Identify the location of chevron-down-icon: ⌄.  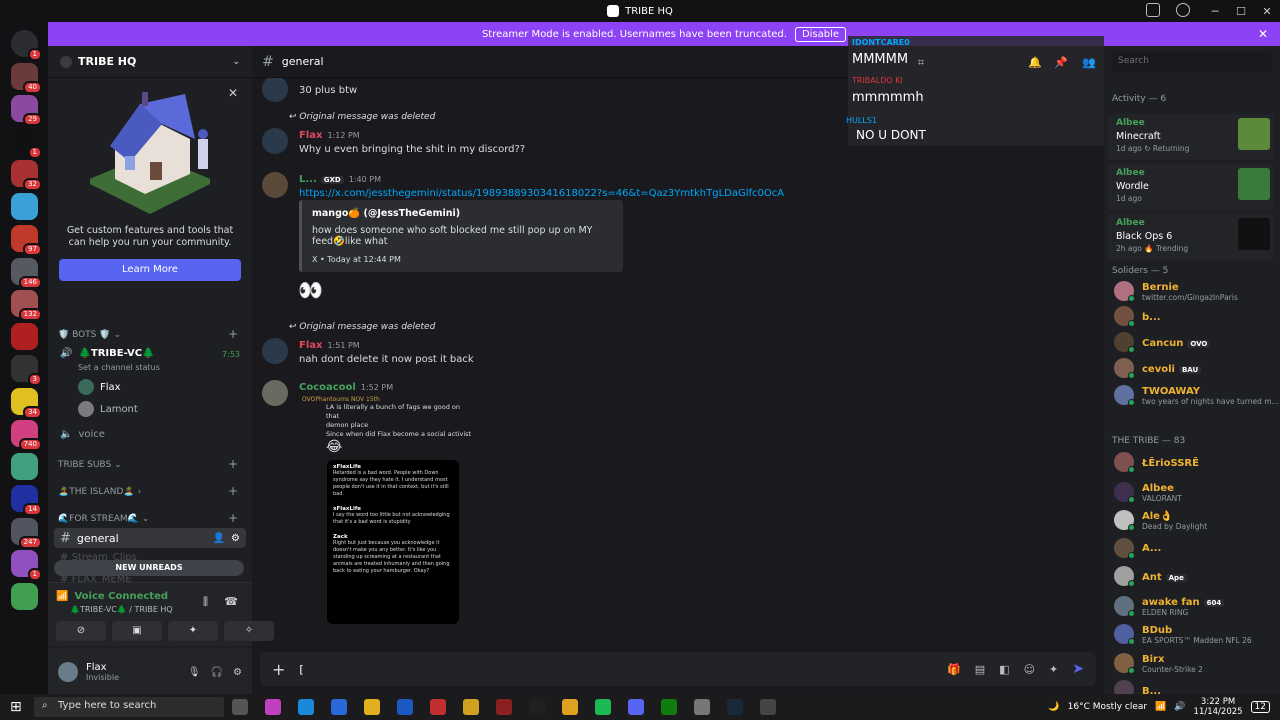
(236, 62).